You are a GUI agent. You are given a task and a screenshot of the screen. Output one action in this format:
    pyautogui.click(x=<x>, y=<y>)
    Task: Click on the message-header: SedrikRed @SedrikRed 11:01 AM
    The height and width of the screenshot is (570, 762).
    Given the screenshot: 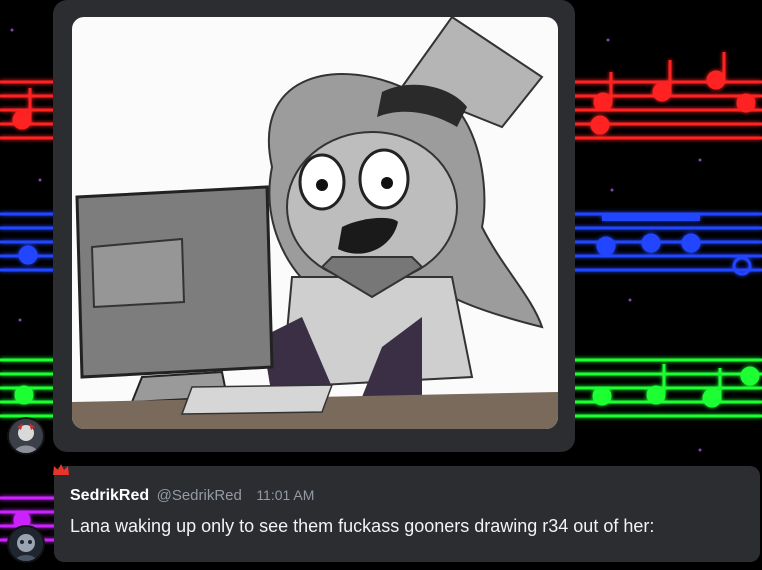 What is the action you would take?
    pyautogui.click(x=192, y=496)
    